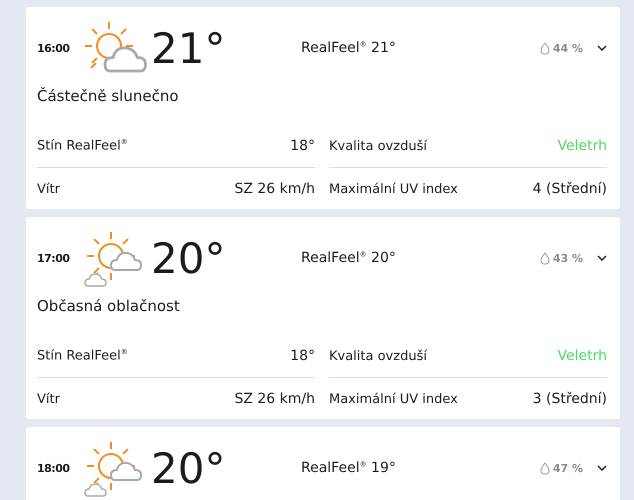 The image size is (634, 500). What do you see at coordinates (109, 307) in the screenshot?
I see `weather-phrase: Občasná oblačnost` at bounding box center [109, 307].